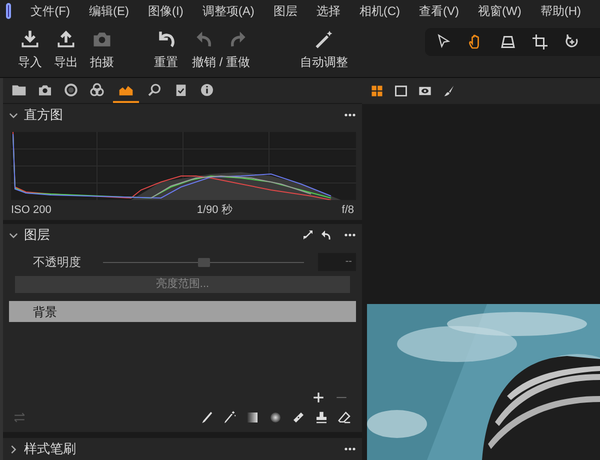 Image resolution: width=600 pixels, height=460 pixels. What do you see at coordinates (182, 311) in the screenshot?
I see `layer-row: 背景` at bounding box center [182, 311].